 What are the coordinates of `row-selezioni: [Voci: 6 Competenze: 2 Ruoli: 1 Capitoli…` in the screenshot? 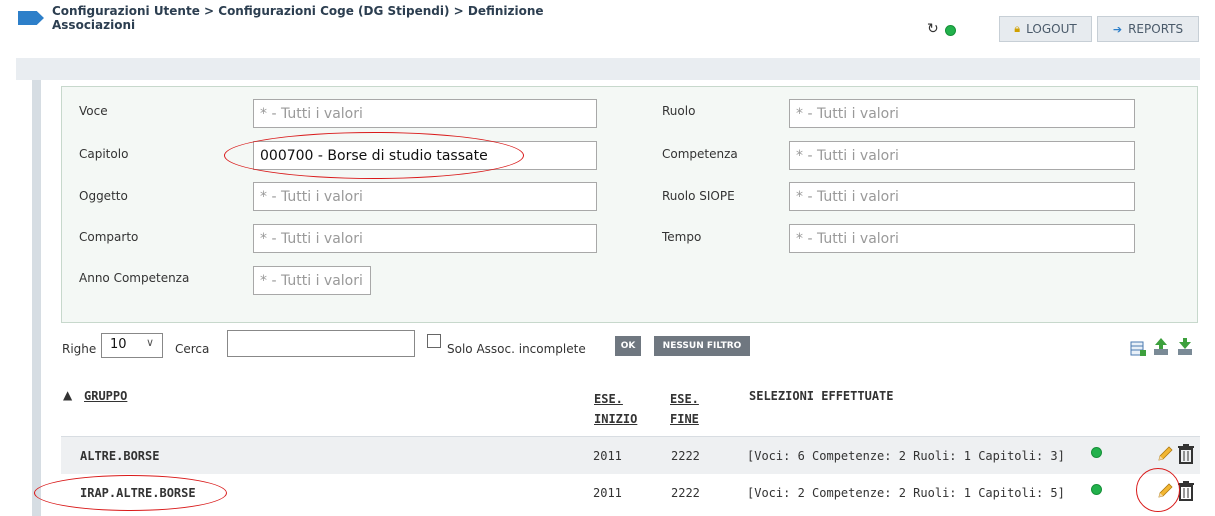 It's located at (906, 456).